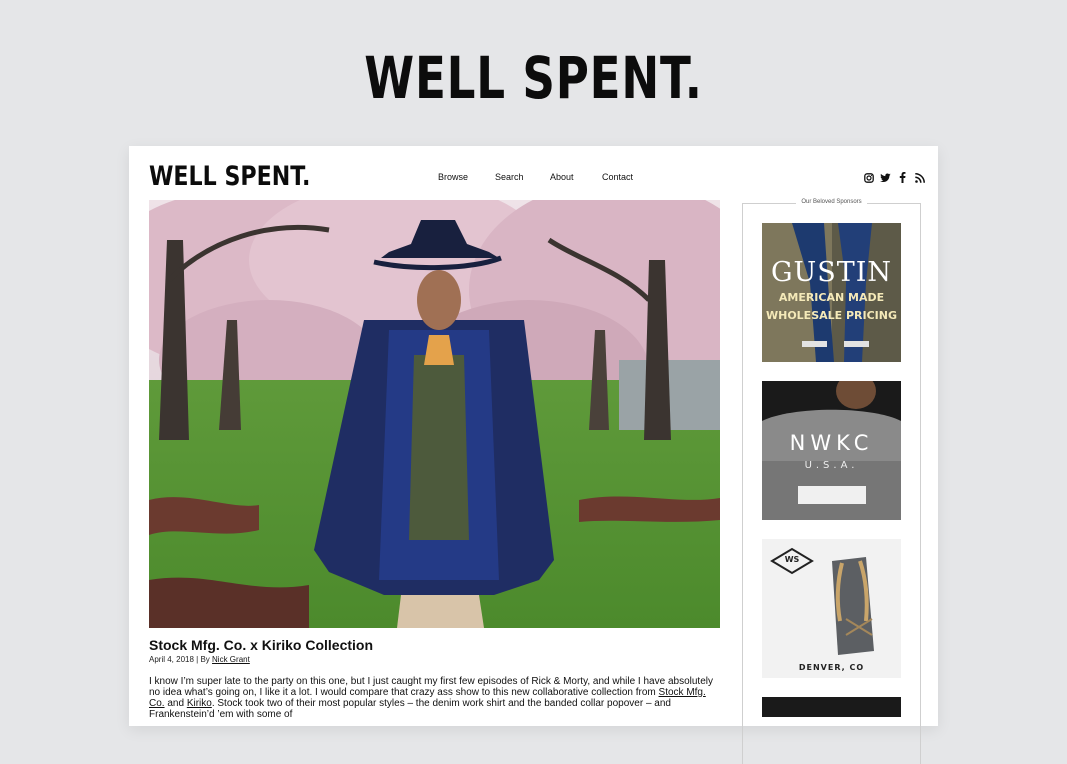 The width and height of the screenshot is (1067, 764). Describe the element at coordinates (831, 315) in the screenshot. I see `gustin-line3: WHOLESALE PRICING` at that location.